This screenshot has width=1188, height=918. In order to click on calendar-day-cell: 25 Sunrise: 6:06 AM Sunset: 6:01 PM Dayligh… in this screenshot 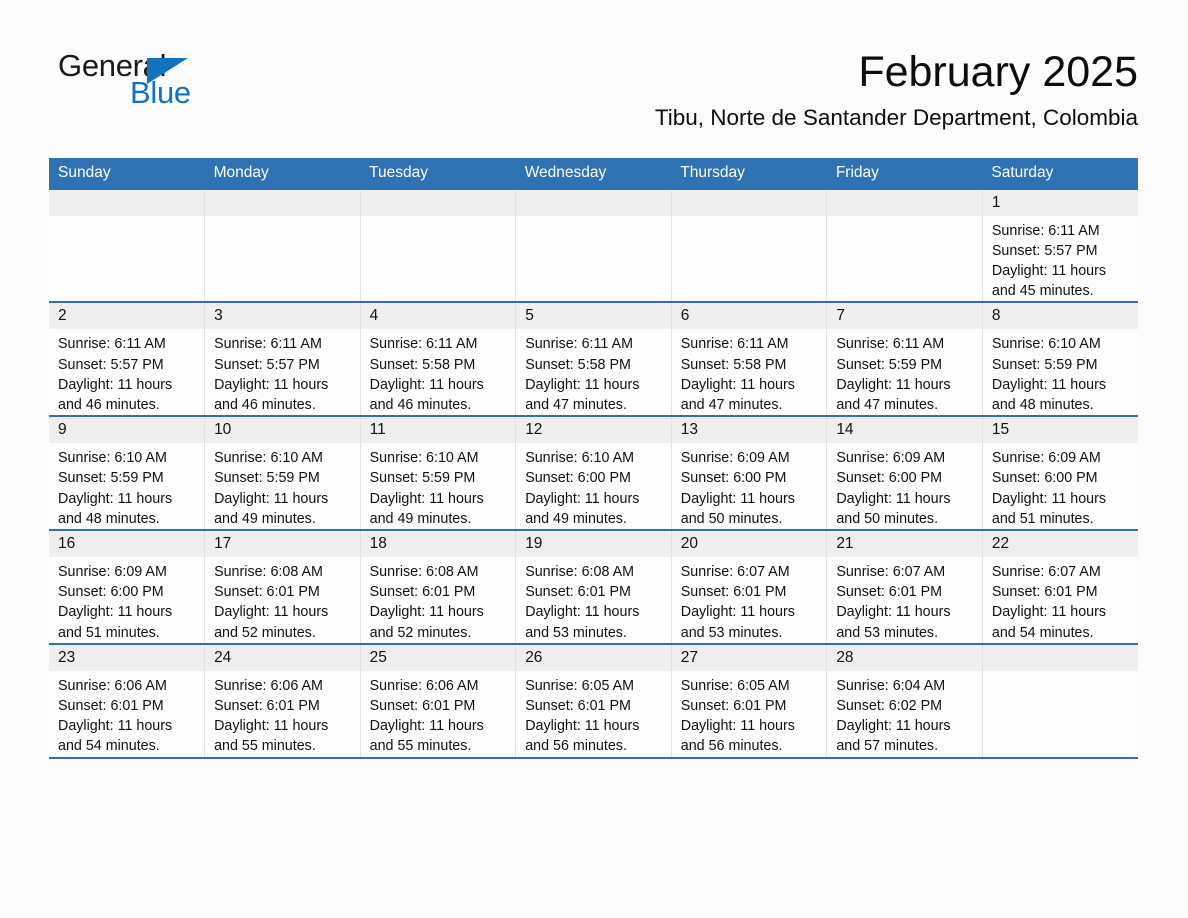, I will do `click(438, 701)`.